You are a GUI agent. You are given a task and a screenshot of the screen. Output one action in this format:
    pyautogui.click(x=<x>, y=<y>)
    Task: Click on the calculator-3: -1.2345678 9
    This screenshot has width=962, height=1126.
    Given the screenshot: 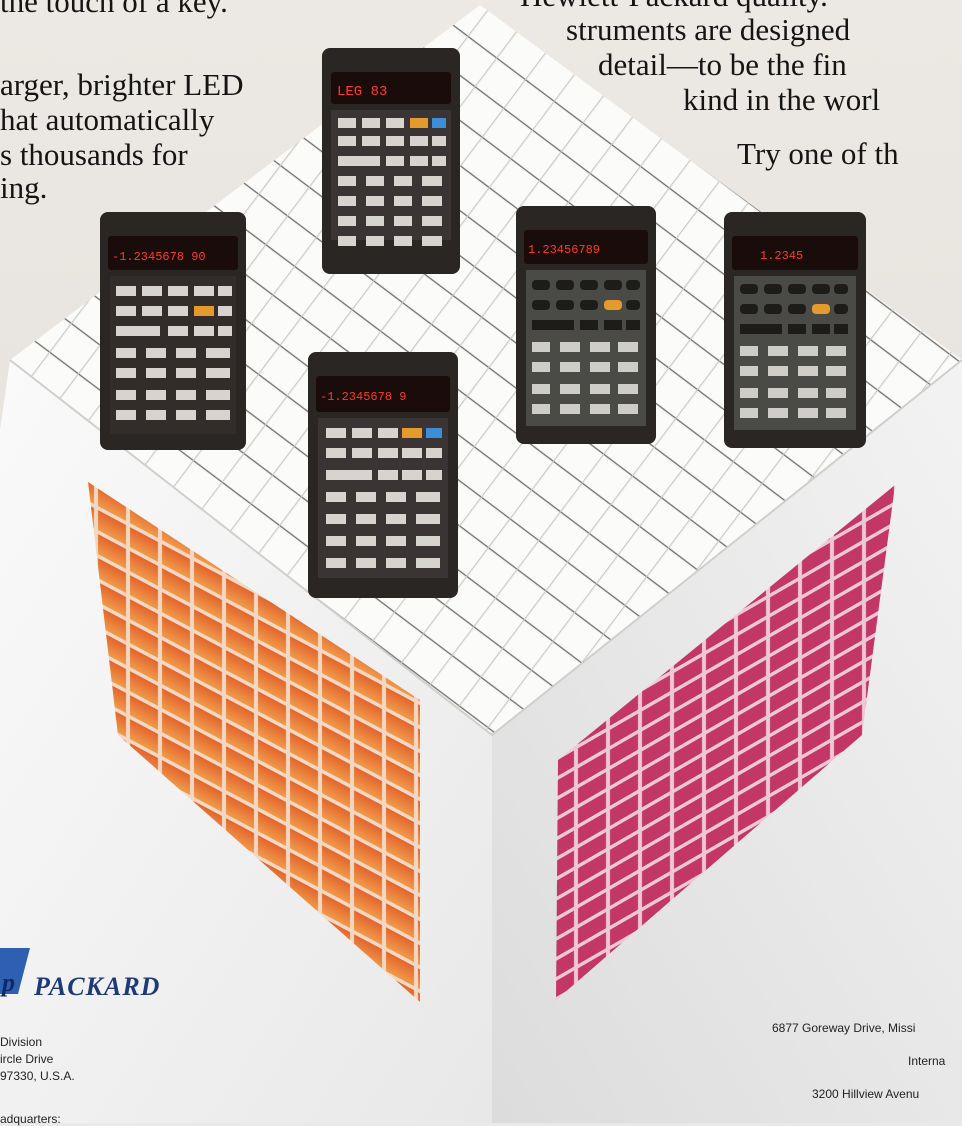 What is the action you would take?
    pyautogui.click(x=383, y=475)
    